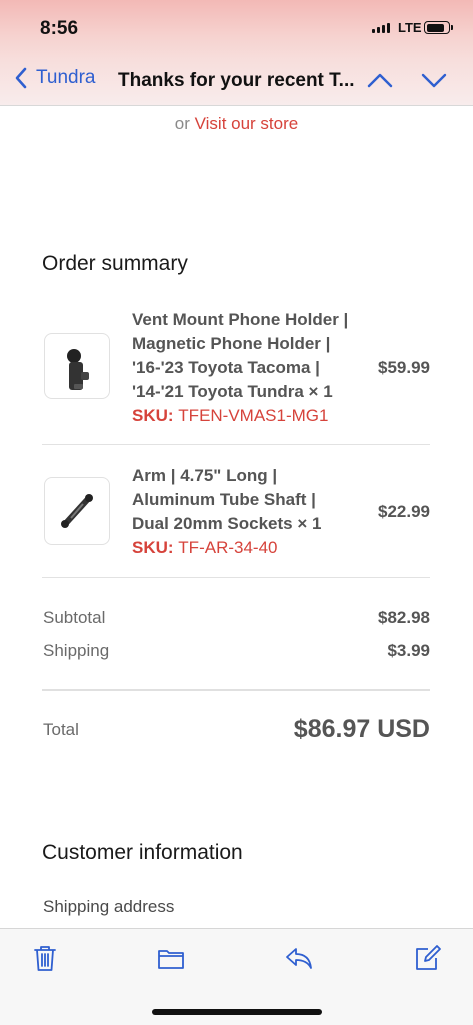 The width and height of the screenshot is (473, 1025). Describe the element at coordinates (171, 958) in the screenshot. I see `folder-icon` at that location.